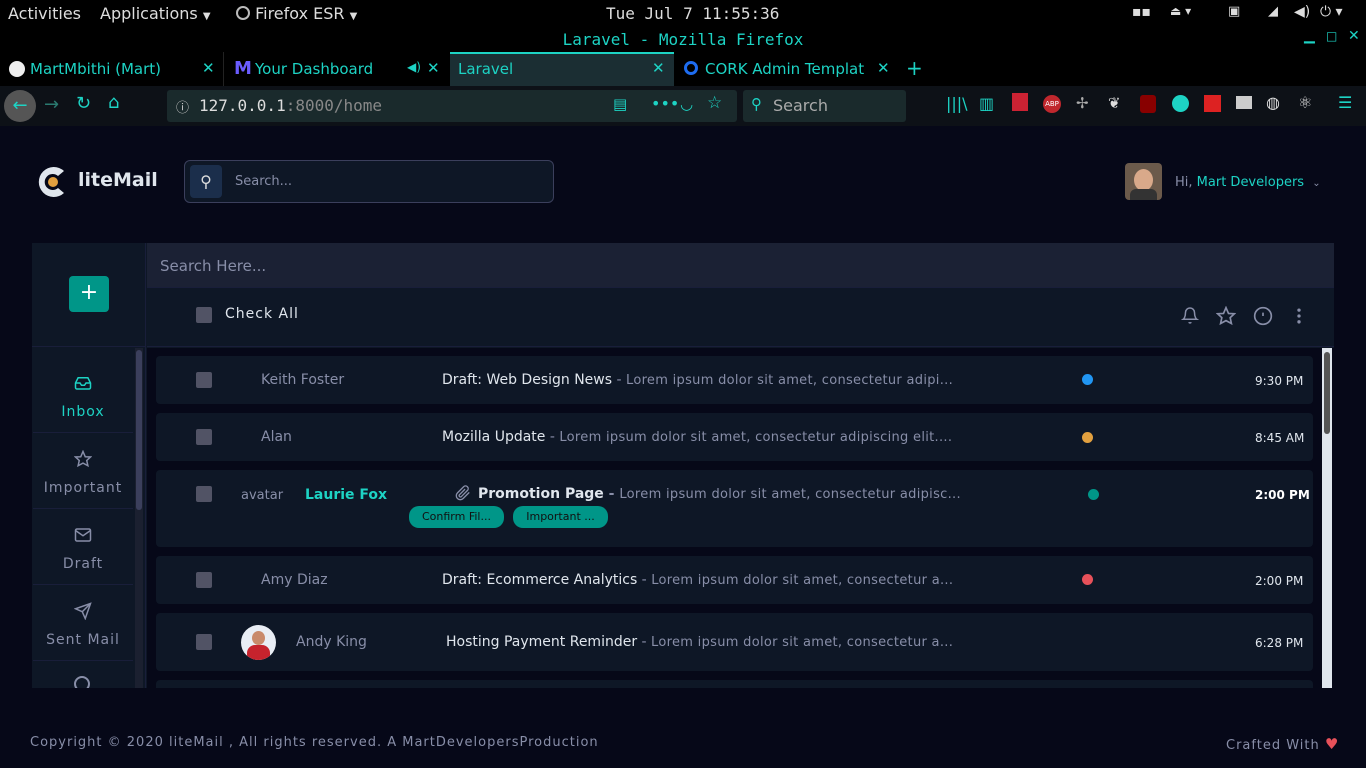  What do you see at coordinates (118, 180) in the screenshot?
I see `brand-name: liteMail` at bounding box center [118, 180].